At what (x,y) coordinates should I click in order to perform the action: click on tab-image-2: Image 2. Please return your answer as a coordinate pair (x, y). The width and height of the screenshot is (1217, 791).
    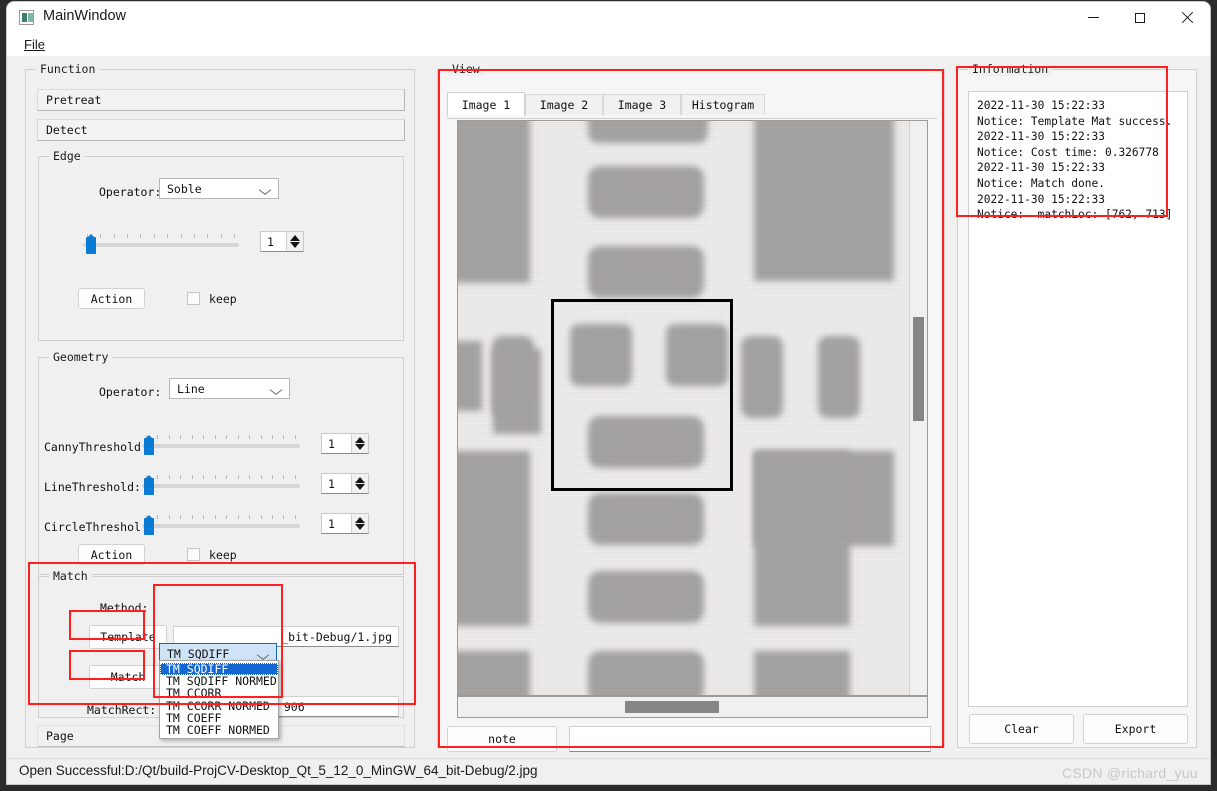
    Looking at the image, I should click on (564, 104).